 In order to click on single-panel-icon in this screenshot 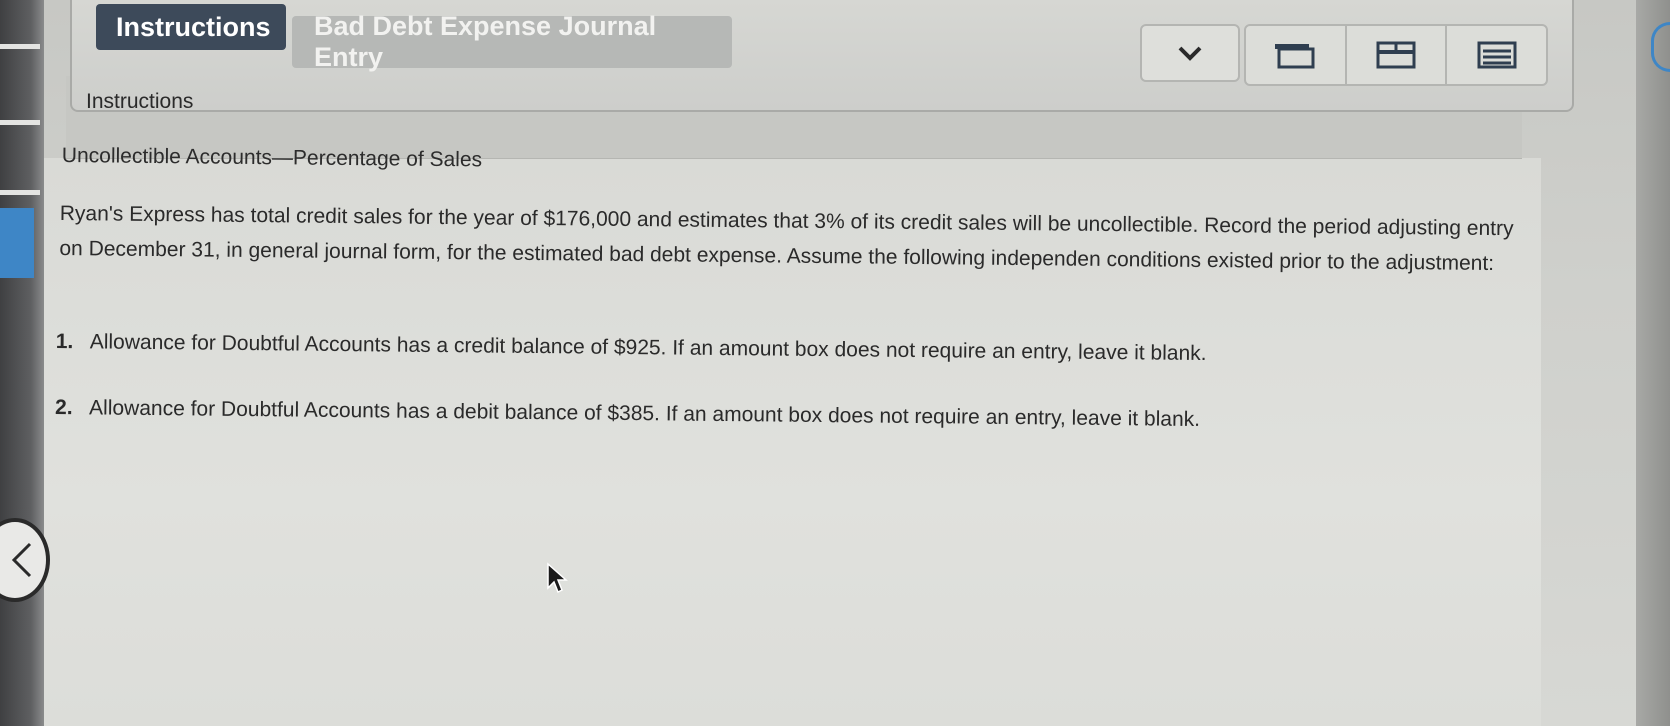, I will do `click(1295, 56)`.